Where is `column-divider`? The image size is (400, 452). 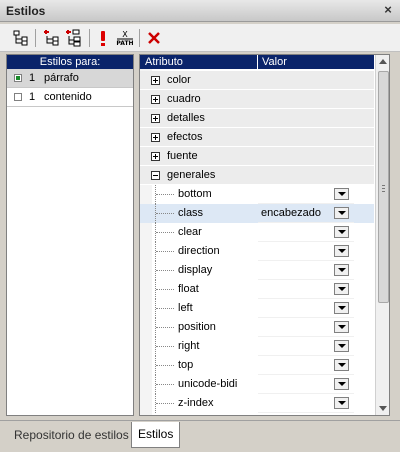 column-divider is located at coordinates (257, 62).